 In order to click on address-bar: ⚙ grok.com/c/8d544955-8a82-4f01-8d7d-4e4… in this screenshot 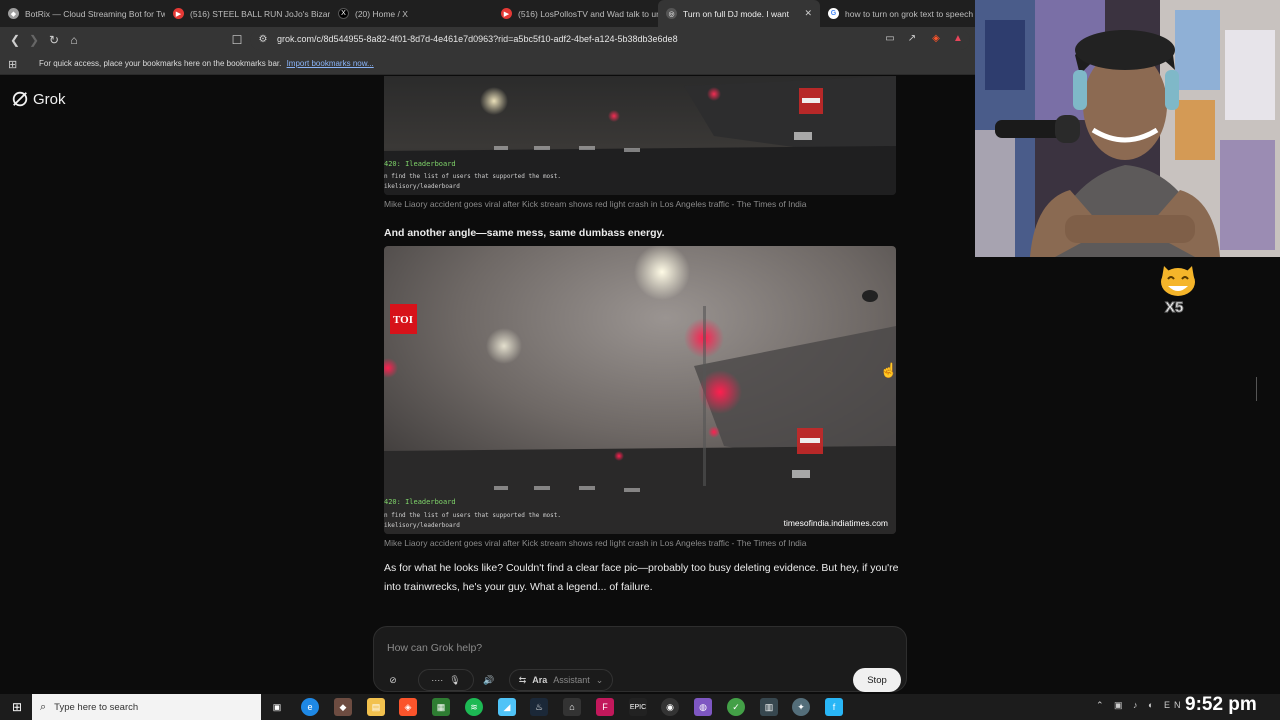, I will do `click(610, 40)`.